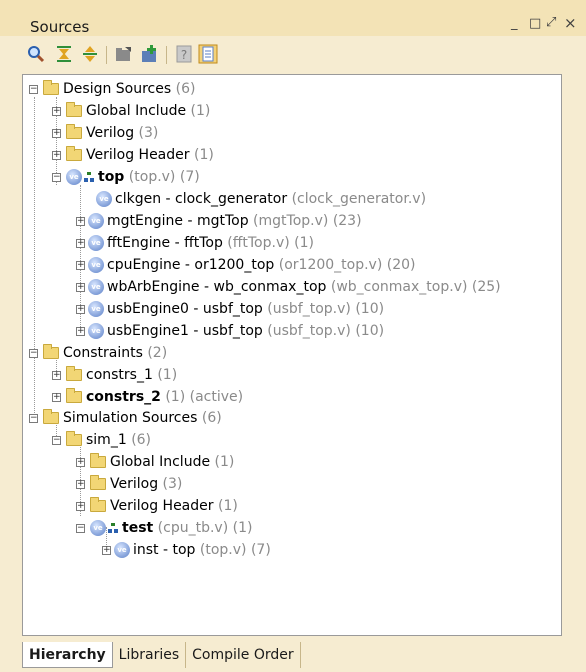 The image size is (586, 672). What do you see at coordinates (124, 54) in the screenshot?
I see `open-folder-icon` at bounding box center [124, 54].